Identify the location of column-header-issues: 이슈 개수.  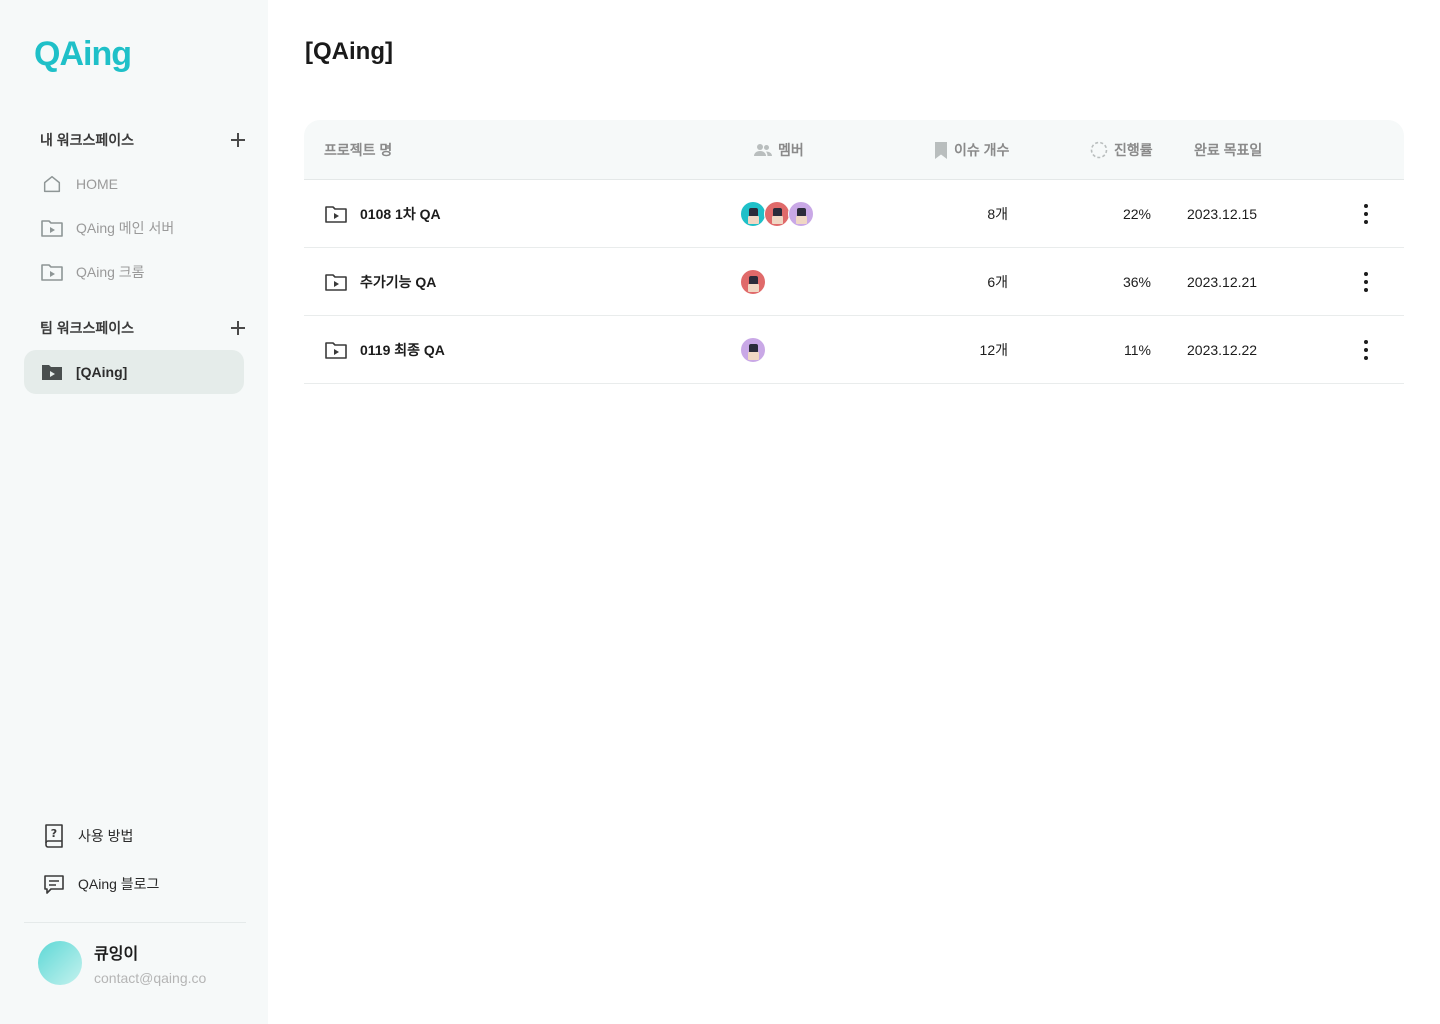
(971, 150).